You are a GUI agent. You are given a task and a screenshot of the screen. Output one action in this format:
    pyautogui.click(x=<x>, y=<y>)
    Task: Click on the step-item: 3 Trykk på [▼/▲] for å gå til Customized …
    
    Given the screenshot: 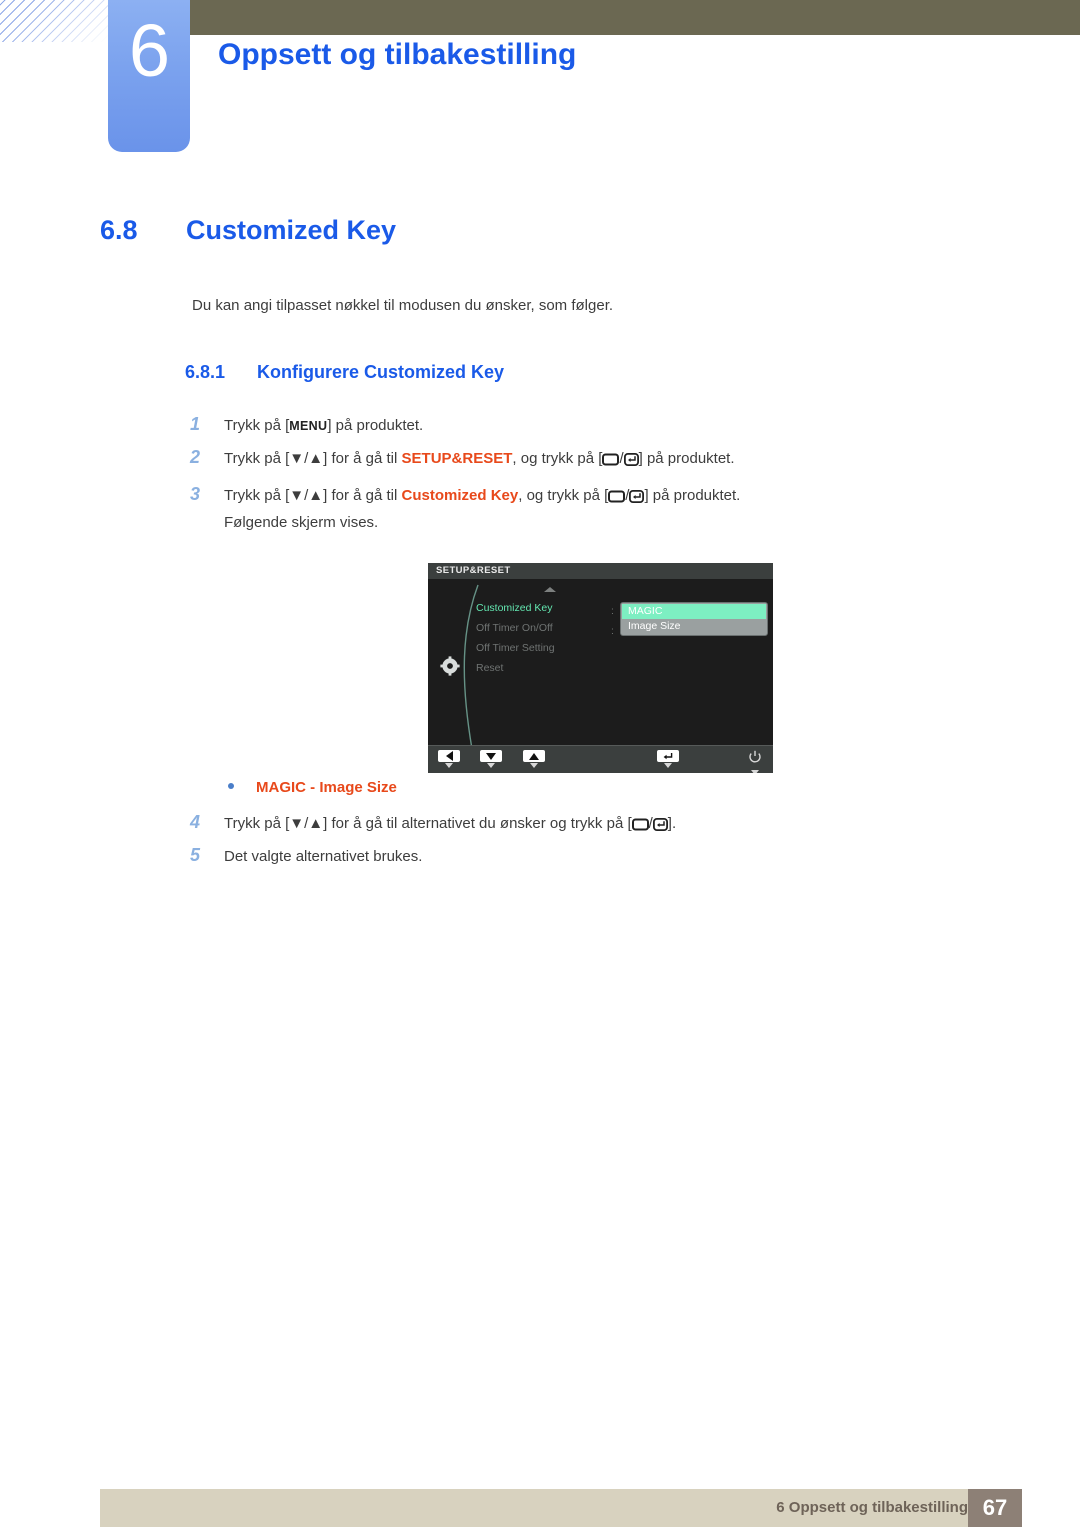 What is the action you would take?
    pyautogui.click(x=465, y=495)
    